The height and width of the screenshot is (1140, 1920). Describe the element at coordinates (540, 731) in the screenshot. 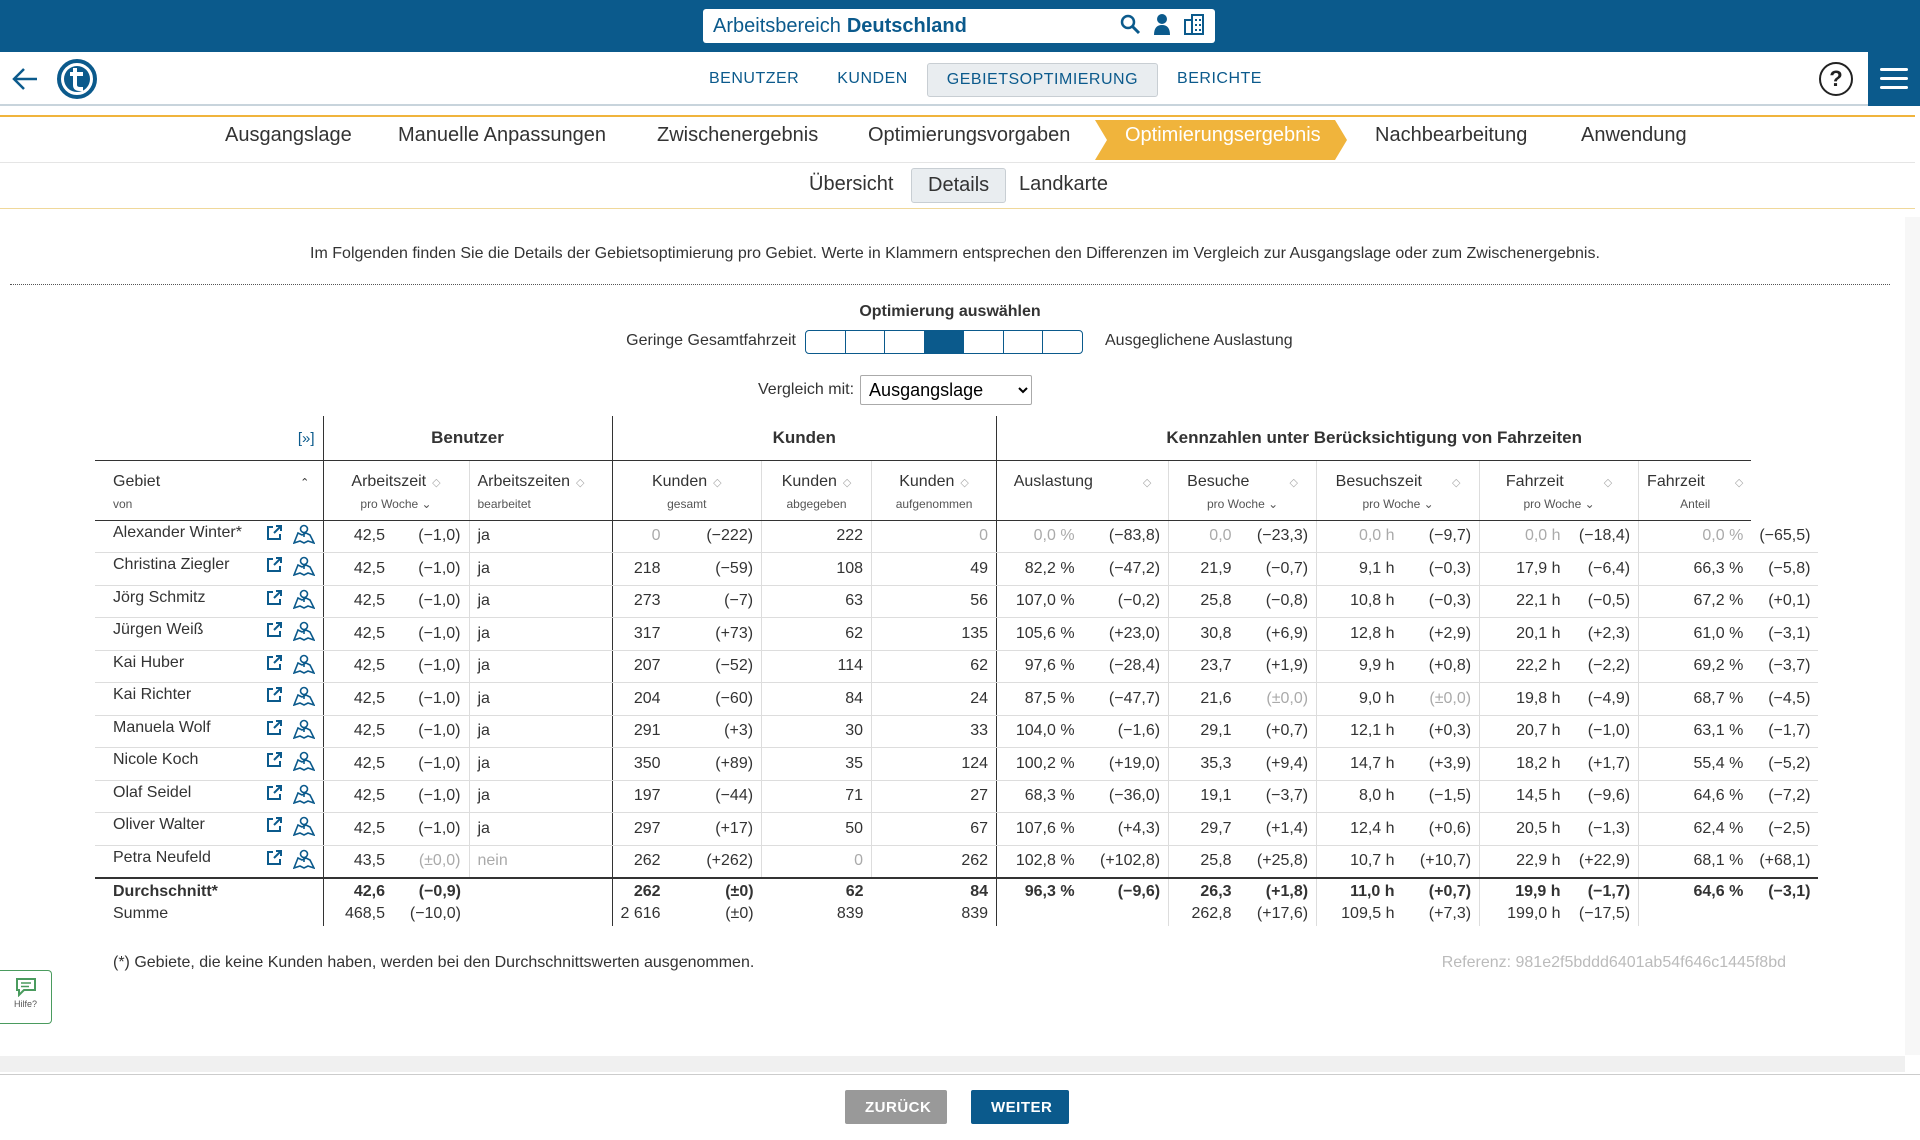

I see `cell-bearb: ja` at that location.